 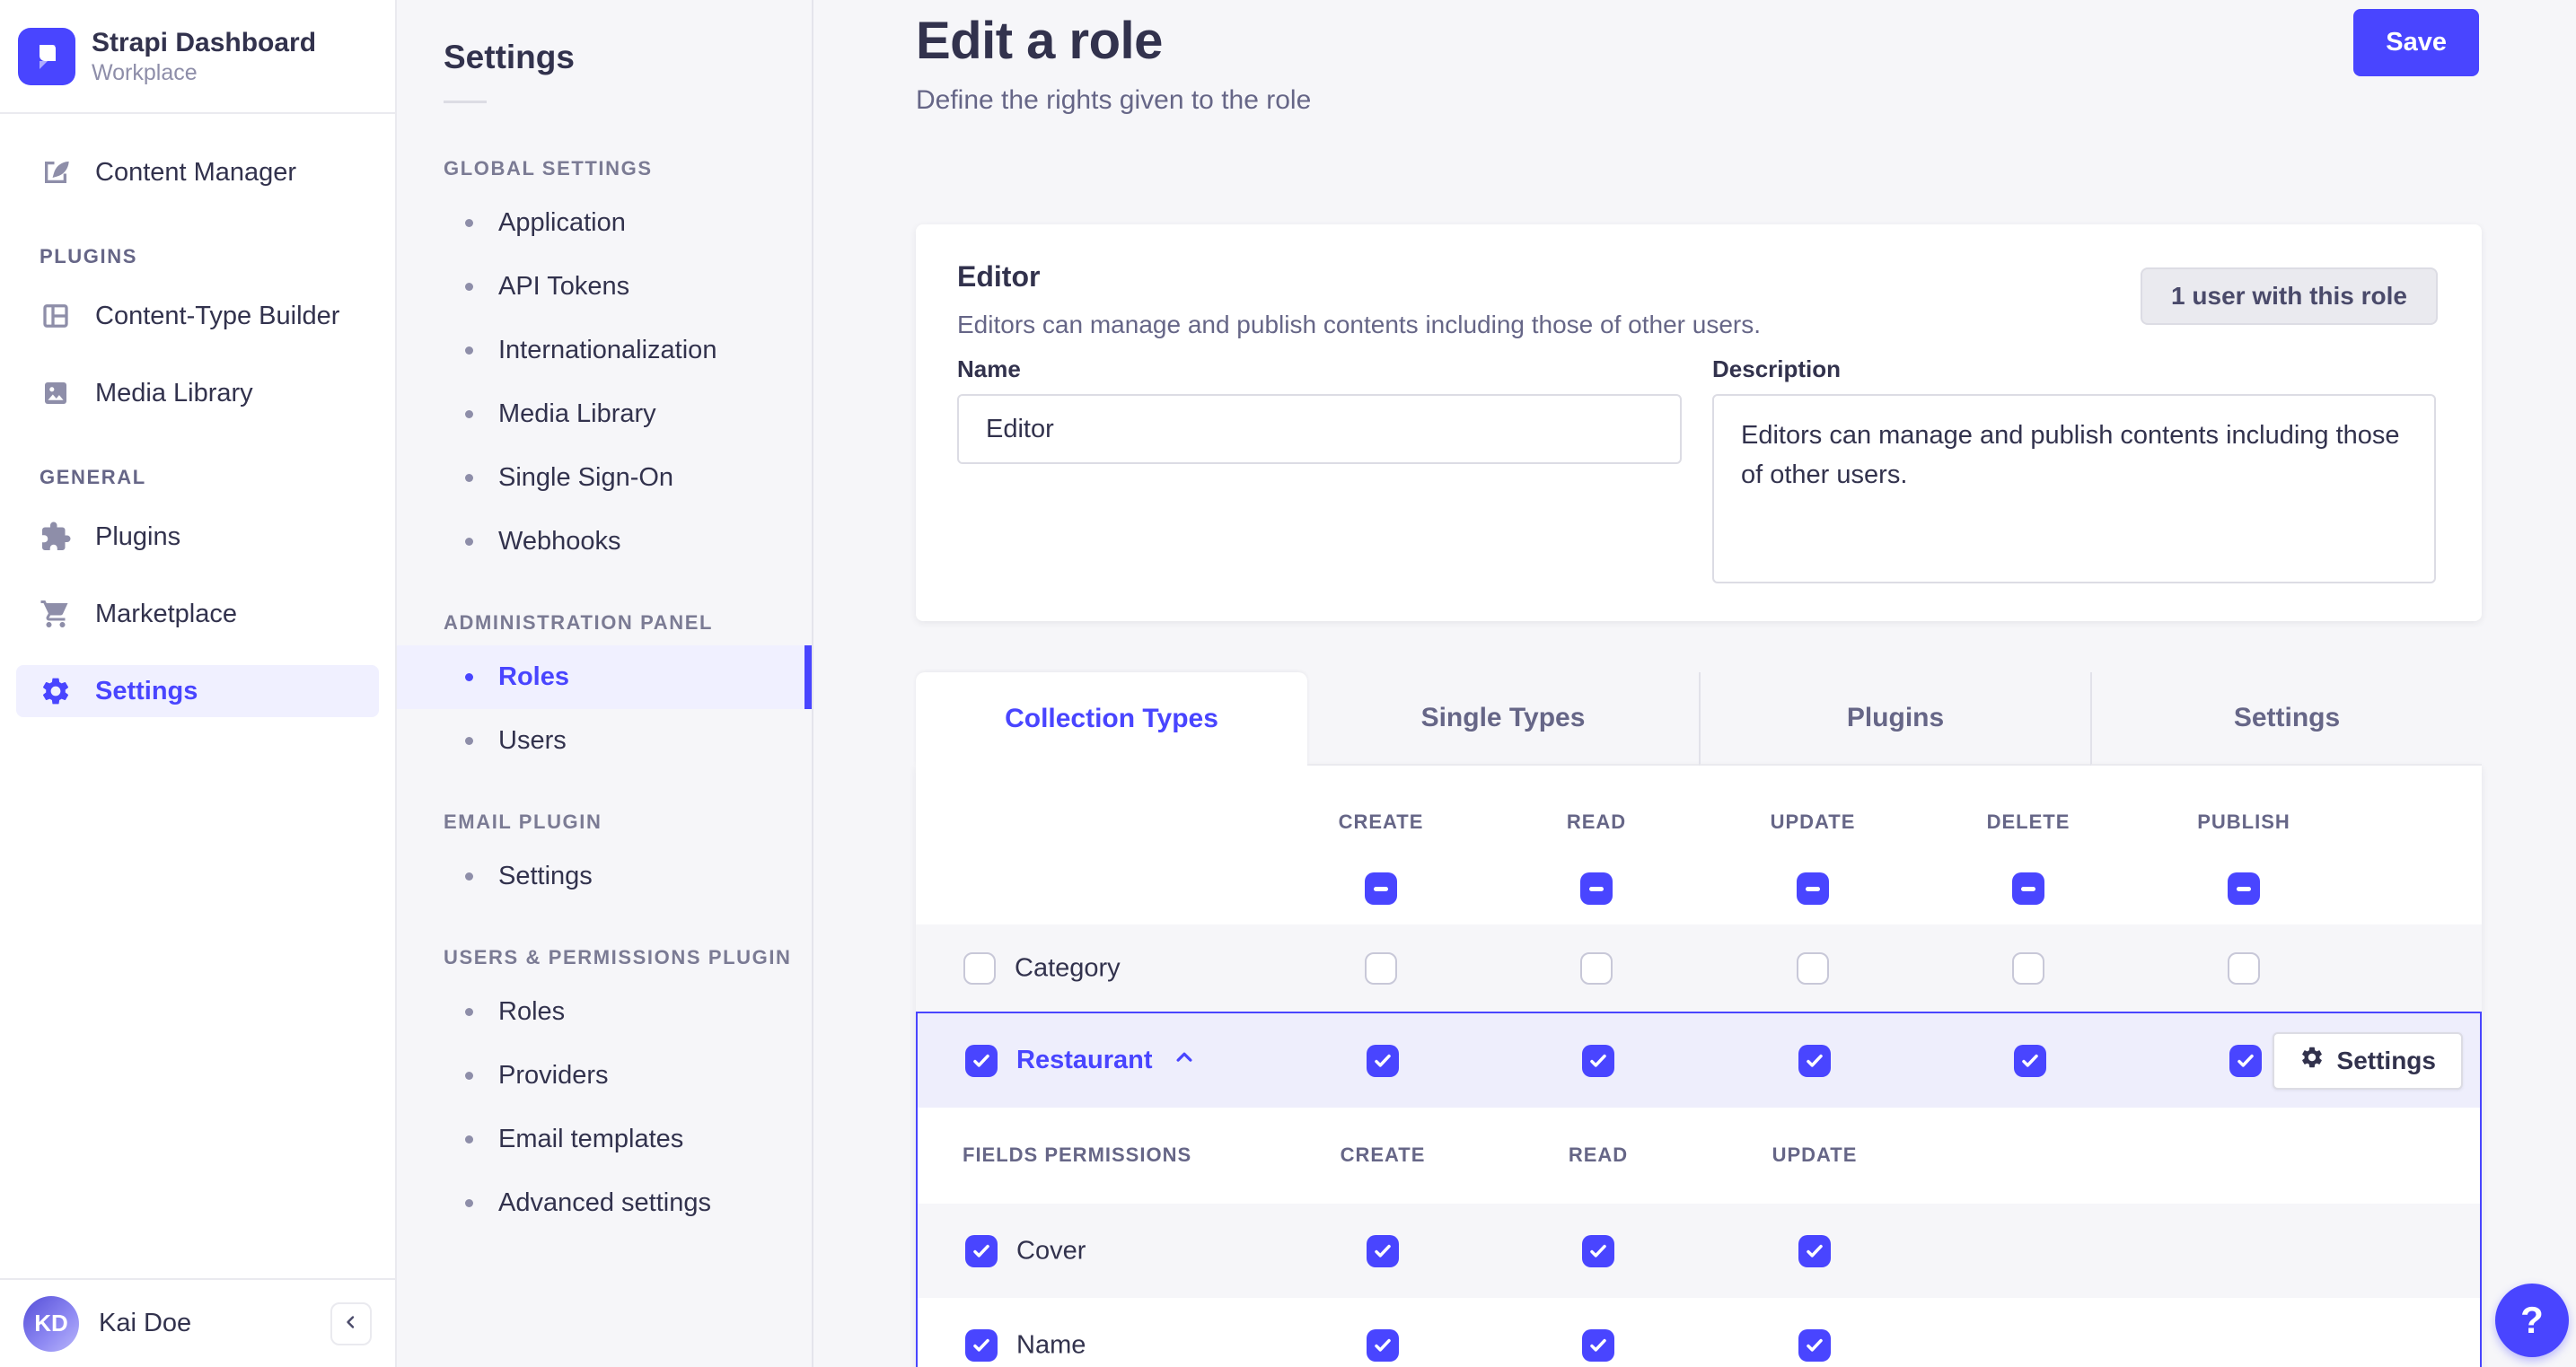 I want to click on checkbox-restaurant-read, so click(x=1598, y=1060).